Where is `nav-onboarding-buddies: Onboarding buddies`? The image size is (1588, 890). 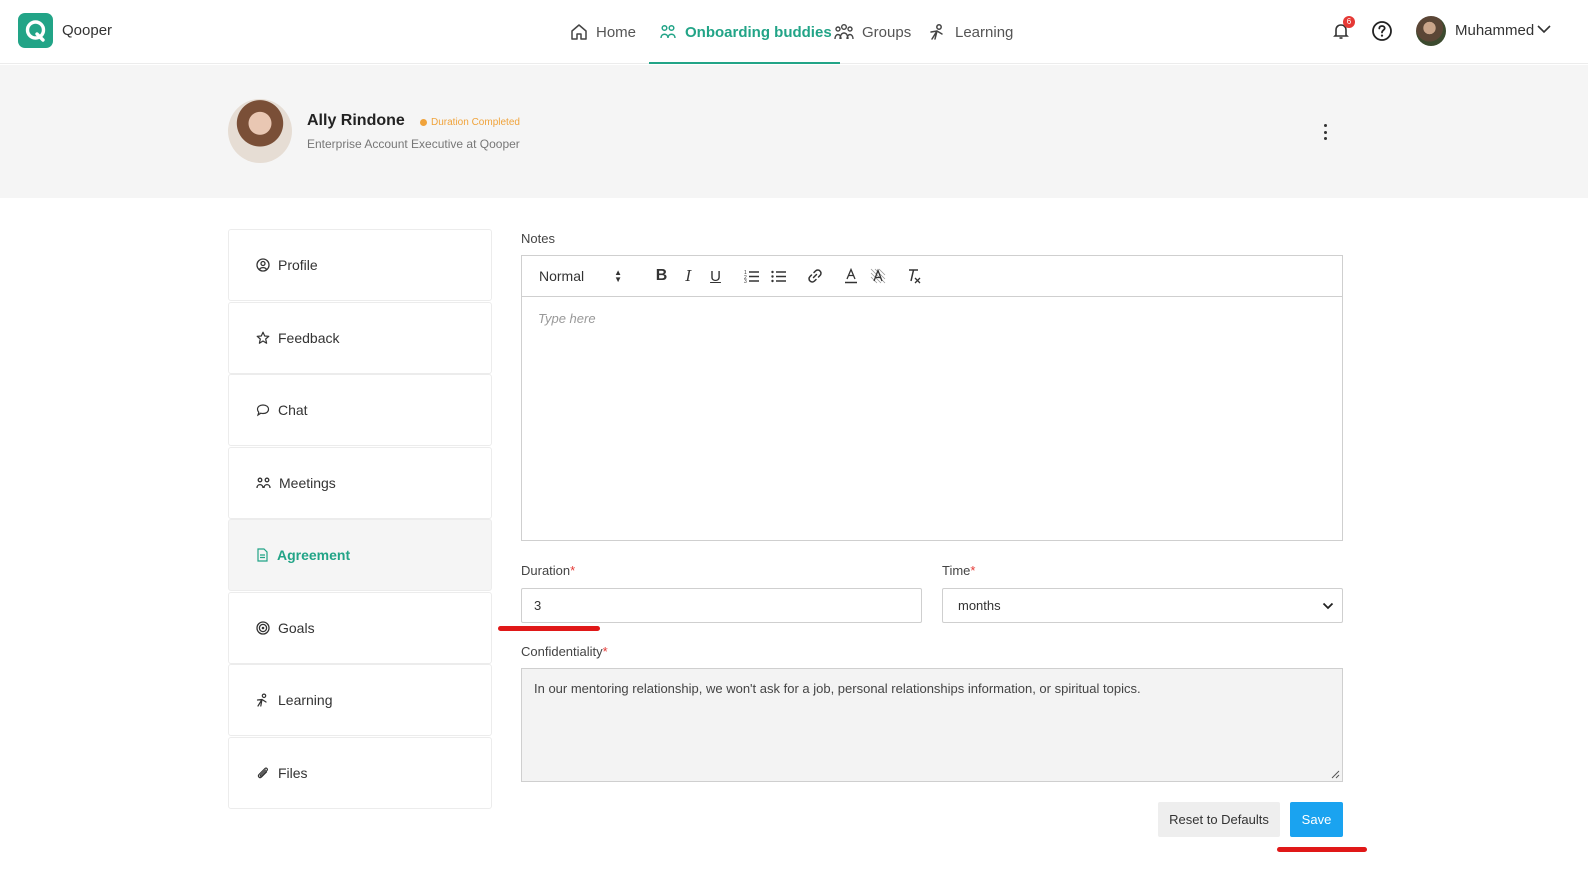
nav-onboarding-buddies: Onboarding buddies is located at coordinates (744, 32).